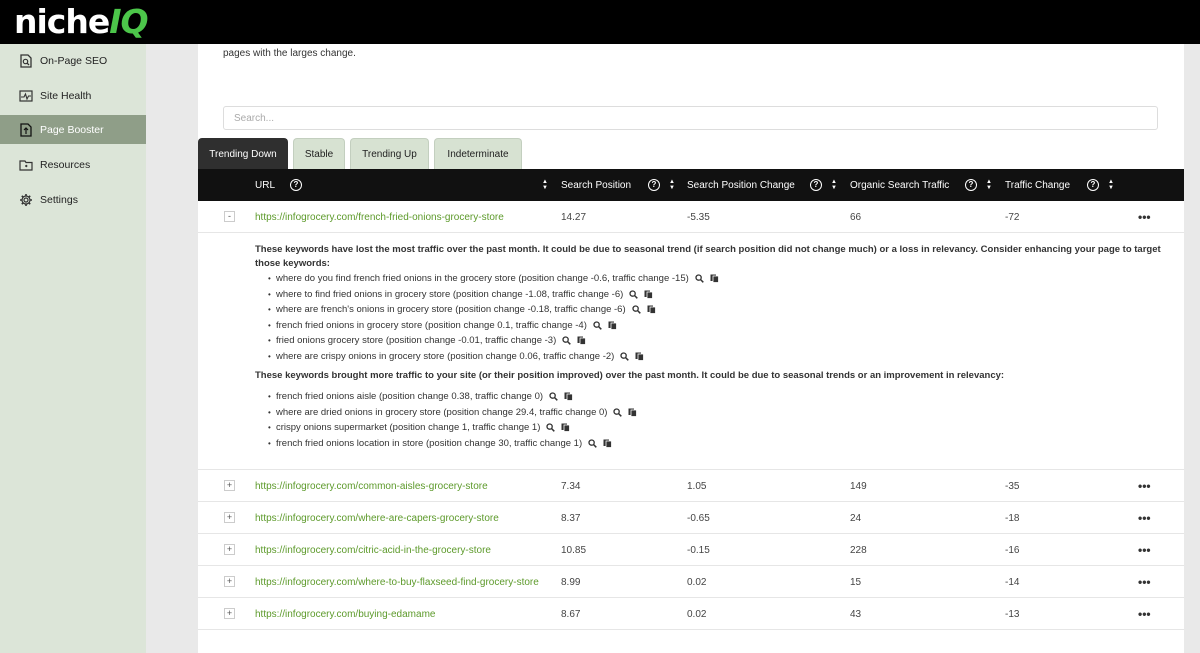  What do you see at coordinates (66, 95) in the screenshot?
I see `sidebar-item-label: Site Health` at bounding box center [66, 95].